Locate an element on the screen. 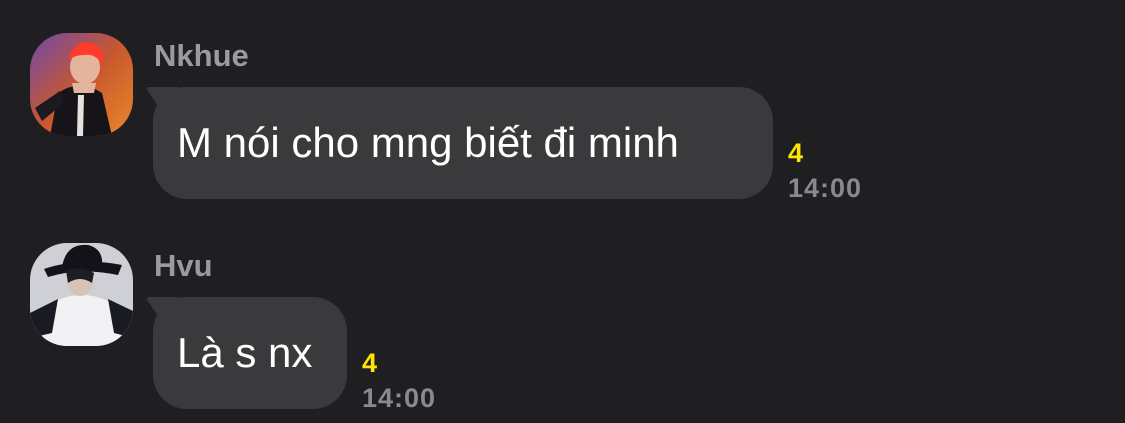 Image resolution: width=1125 pixels, height=423 pixels. avatar-red-hair-icon is located at coordinates (81, 84).